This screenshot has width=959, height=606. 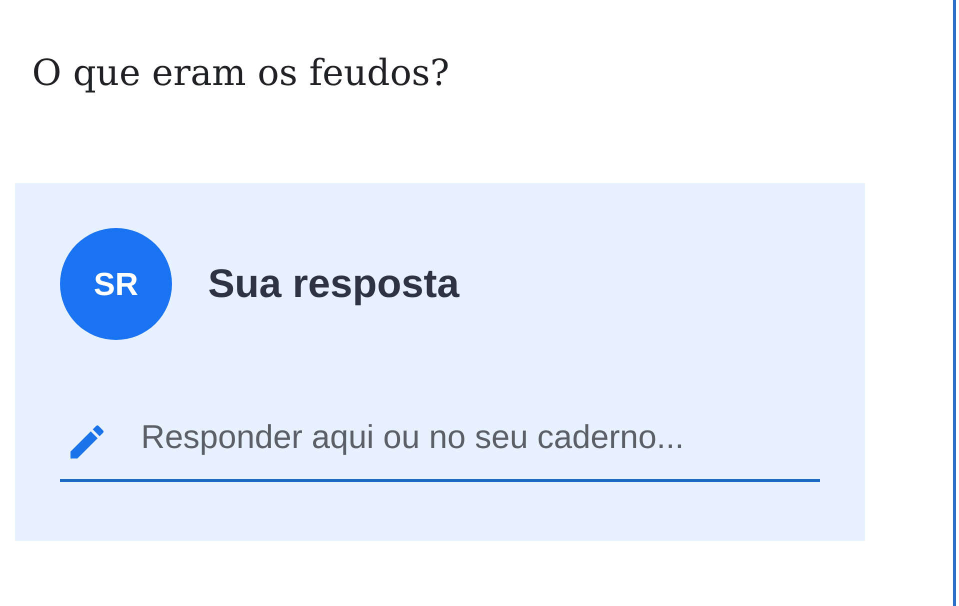 What do you see at coordinates (241, 74) in the screenshot?
I see `question-text: O que eram os feudos?` at bounding box center [241, 74].